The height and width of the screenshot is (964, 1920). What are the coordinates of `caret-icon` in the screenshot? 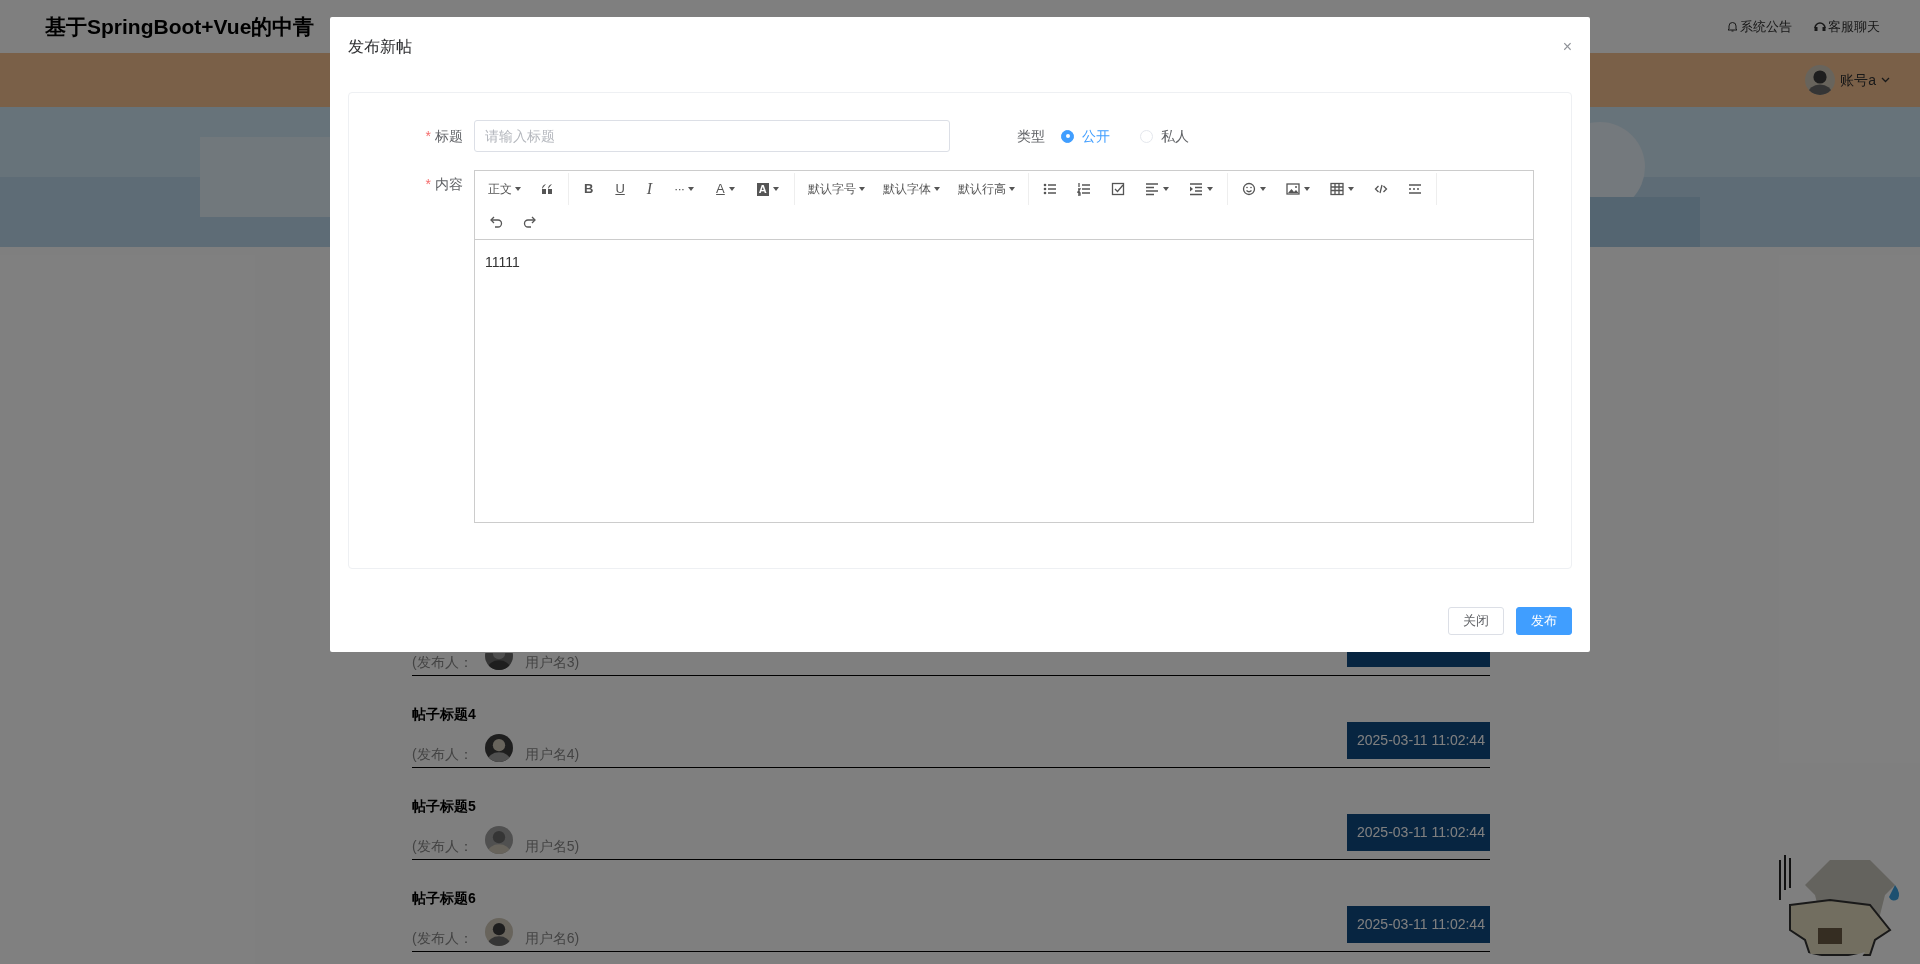 It's located at (1885, 80).